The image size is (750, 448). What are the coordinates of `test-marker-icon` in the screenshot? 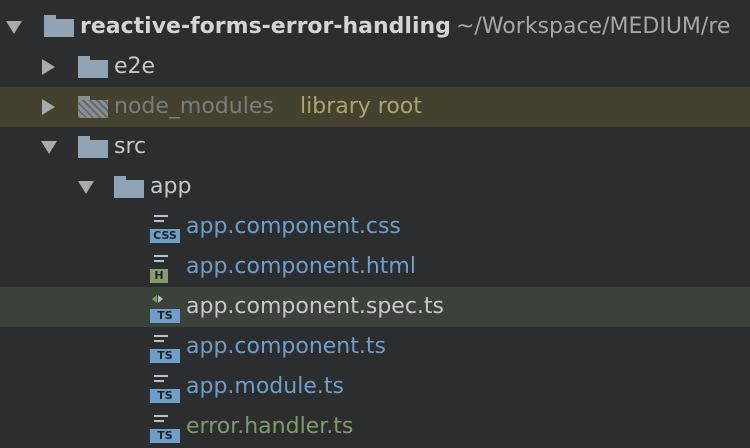 It's located at (157, 299).